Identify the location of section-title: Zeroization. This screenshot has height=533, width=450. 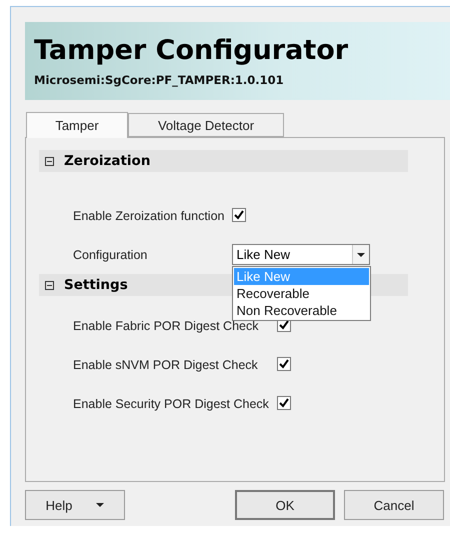
(107, 161).